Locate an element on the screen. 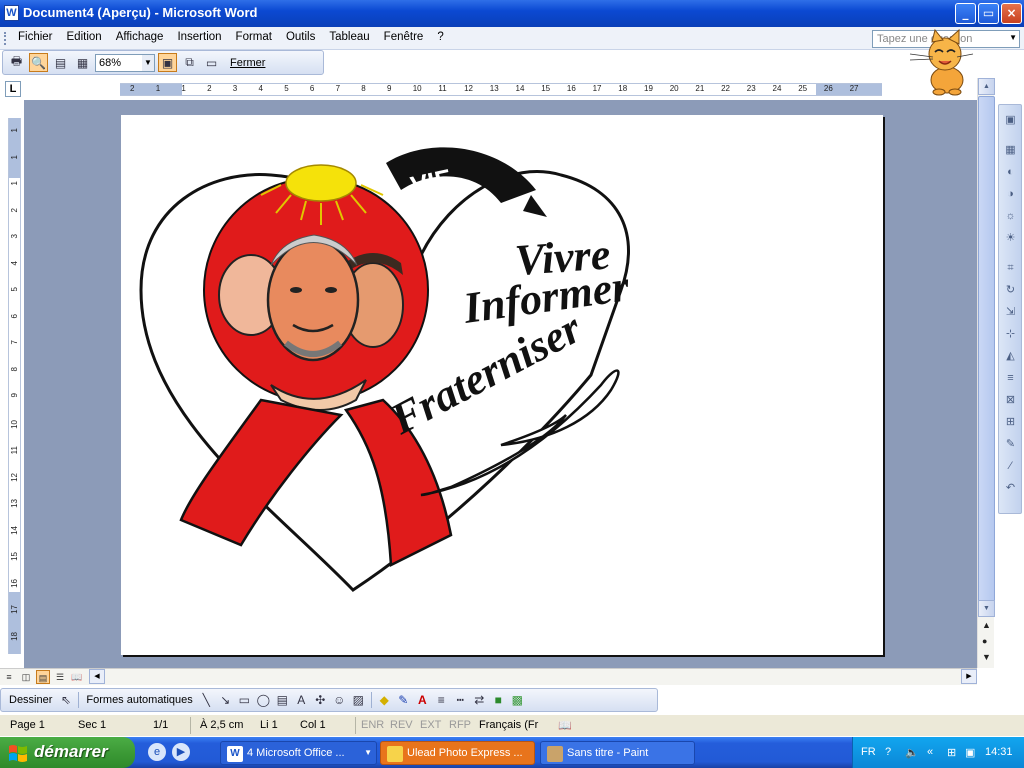 This screenshot has height=768, width=1024. text-box-icon: ▤ is located at coordinates (282, 700).